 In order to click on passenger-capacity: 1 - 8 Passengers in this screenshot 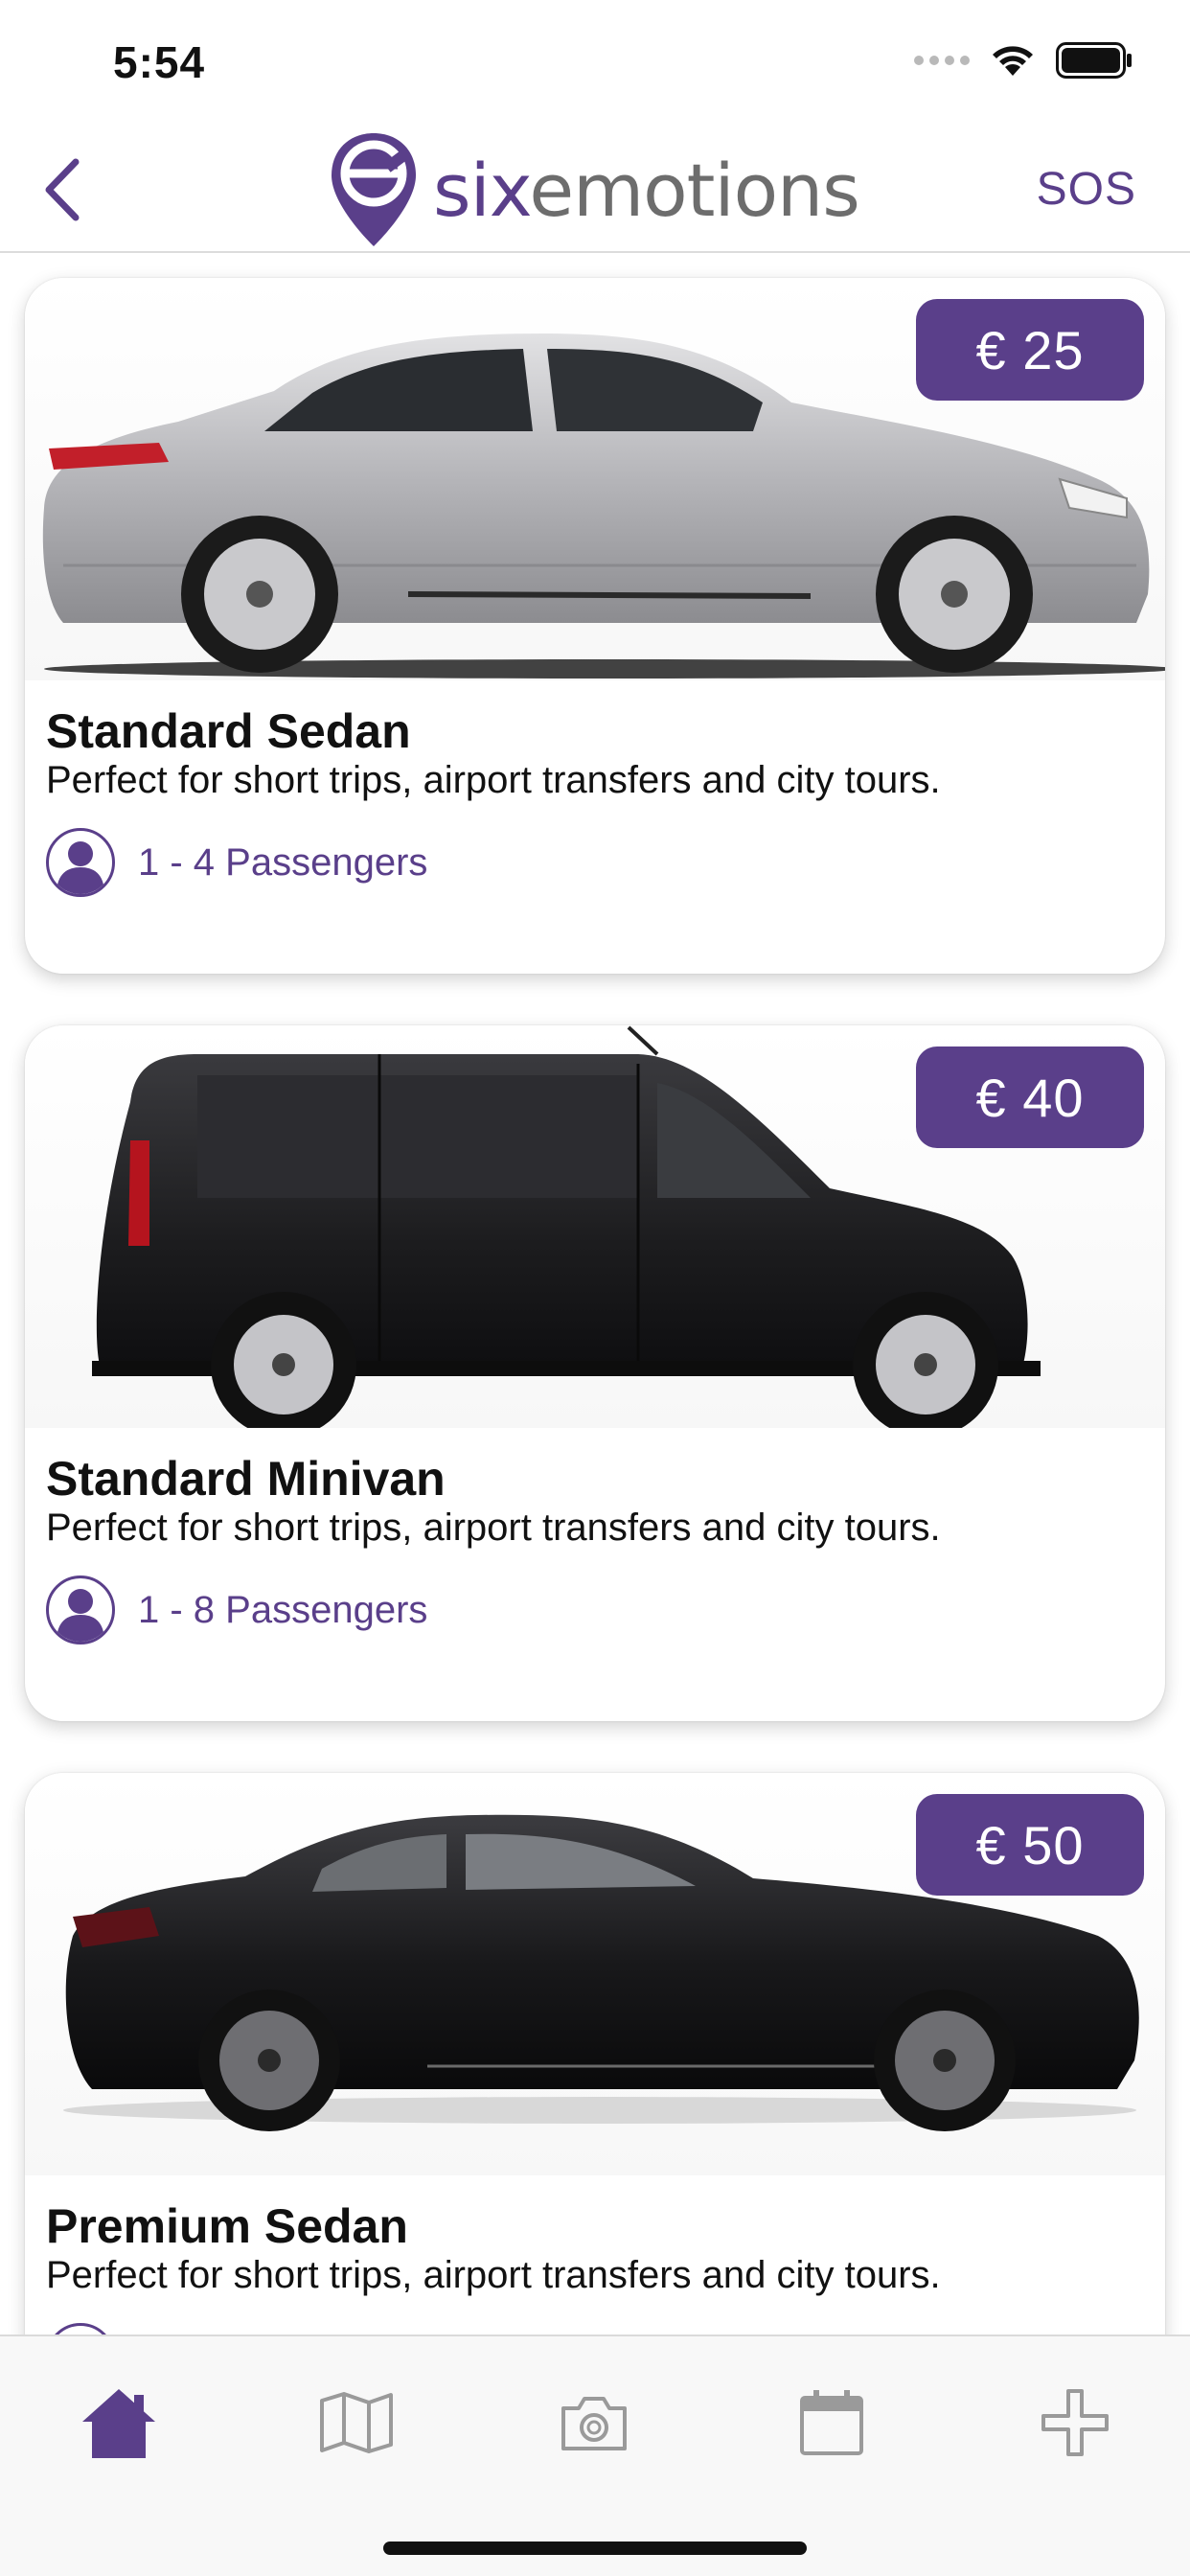, I will do `click(237, 1610)`.